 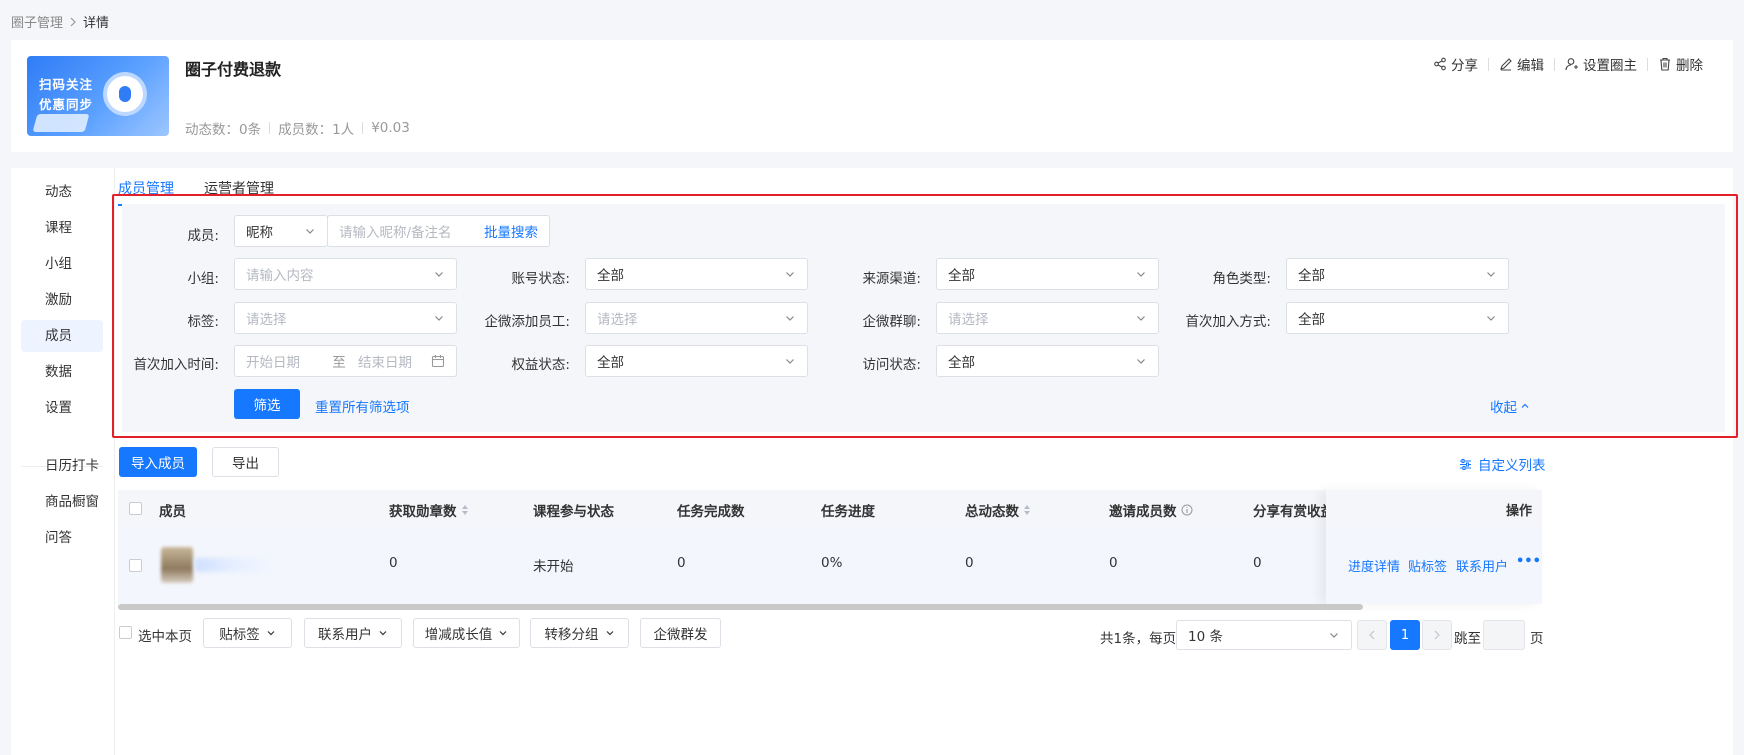 I want to click on account-status-label: 账号状态:, so click(x=540, y=279).